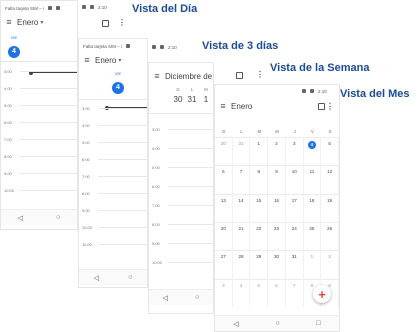 The width and height of the screenshot is (419, 332). What do you see at coordinates (312, 131) in the screenshot?
I see `weekday-header: V` at bounding box center [312, 131].